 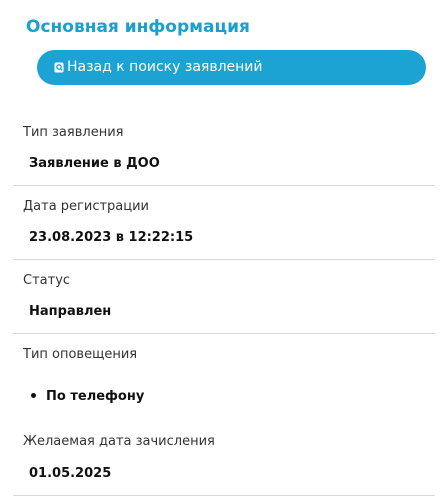 I want to click on field-label: Тип заявления, so click(x=73, y=132).